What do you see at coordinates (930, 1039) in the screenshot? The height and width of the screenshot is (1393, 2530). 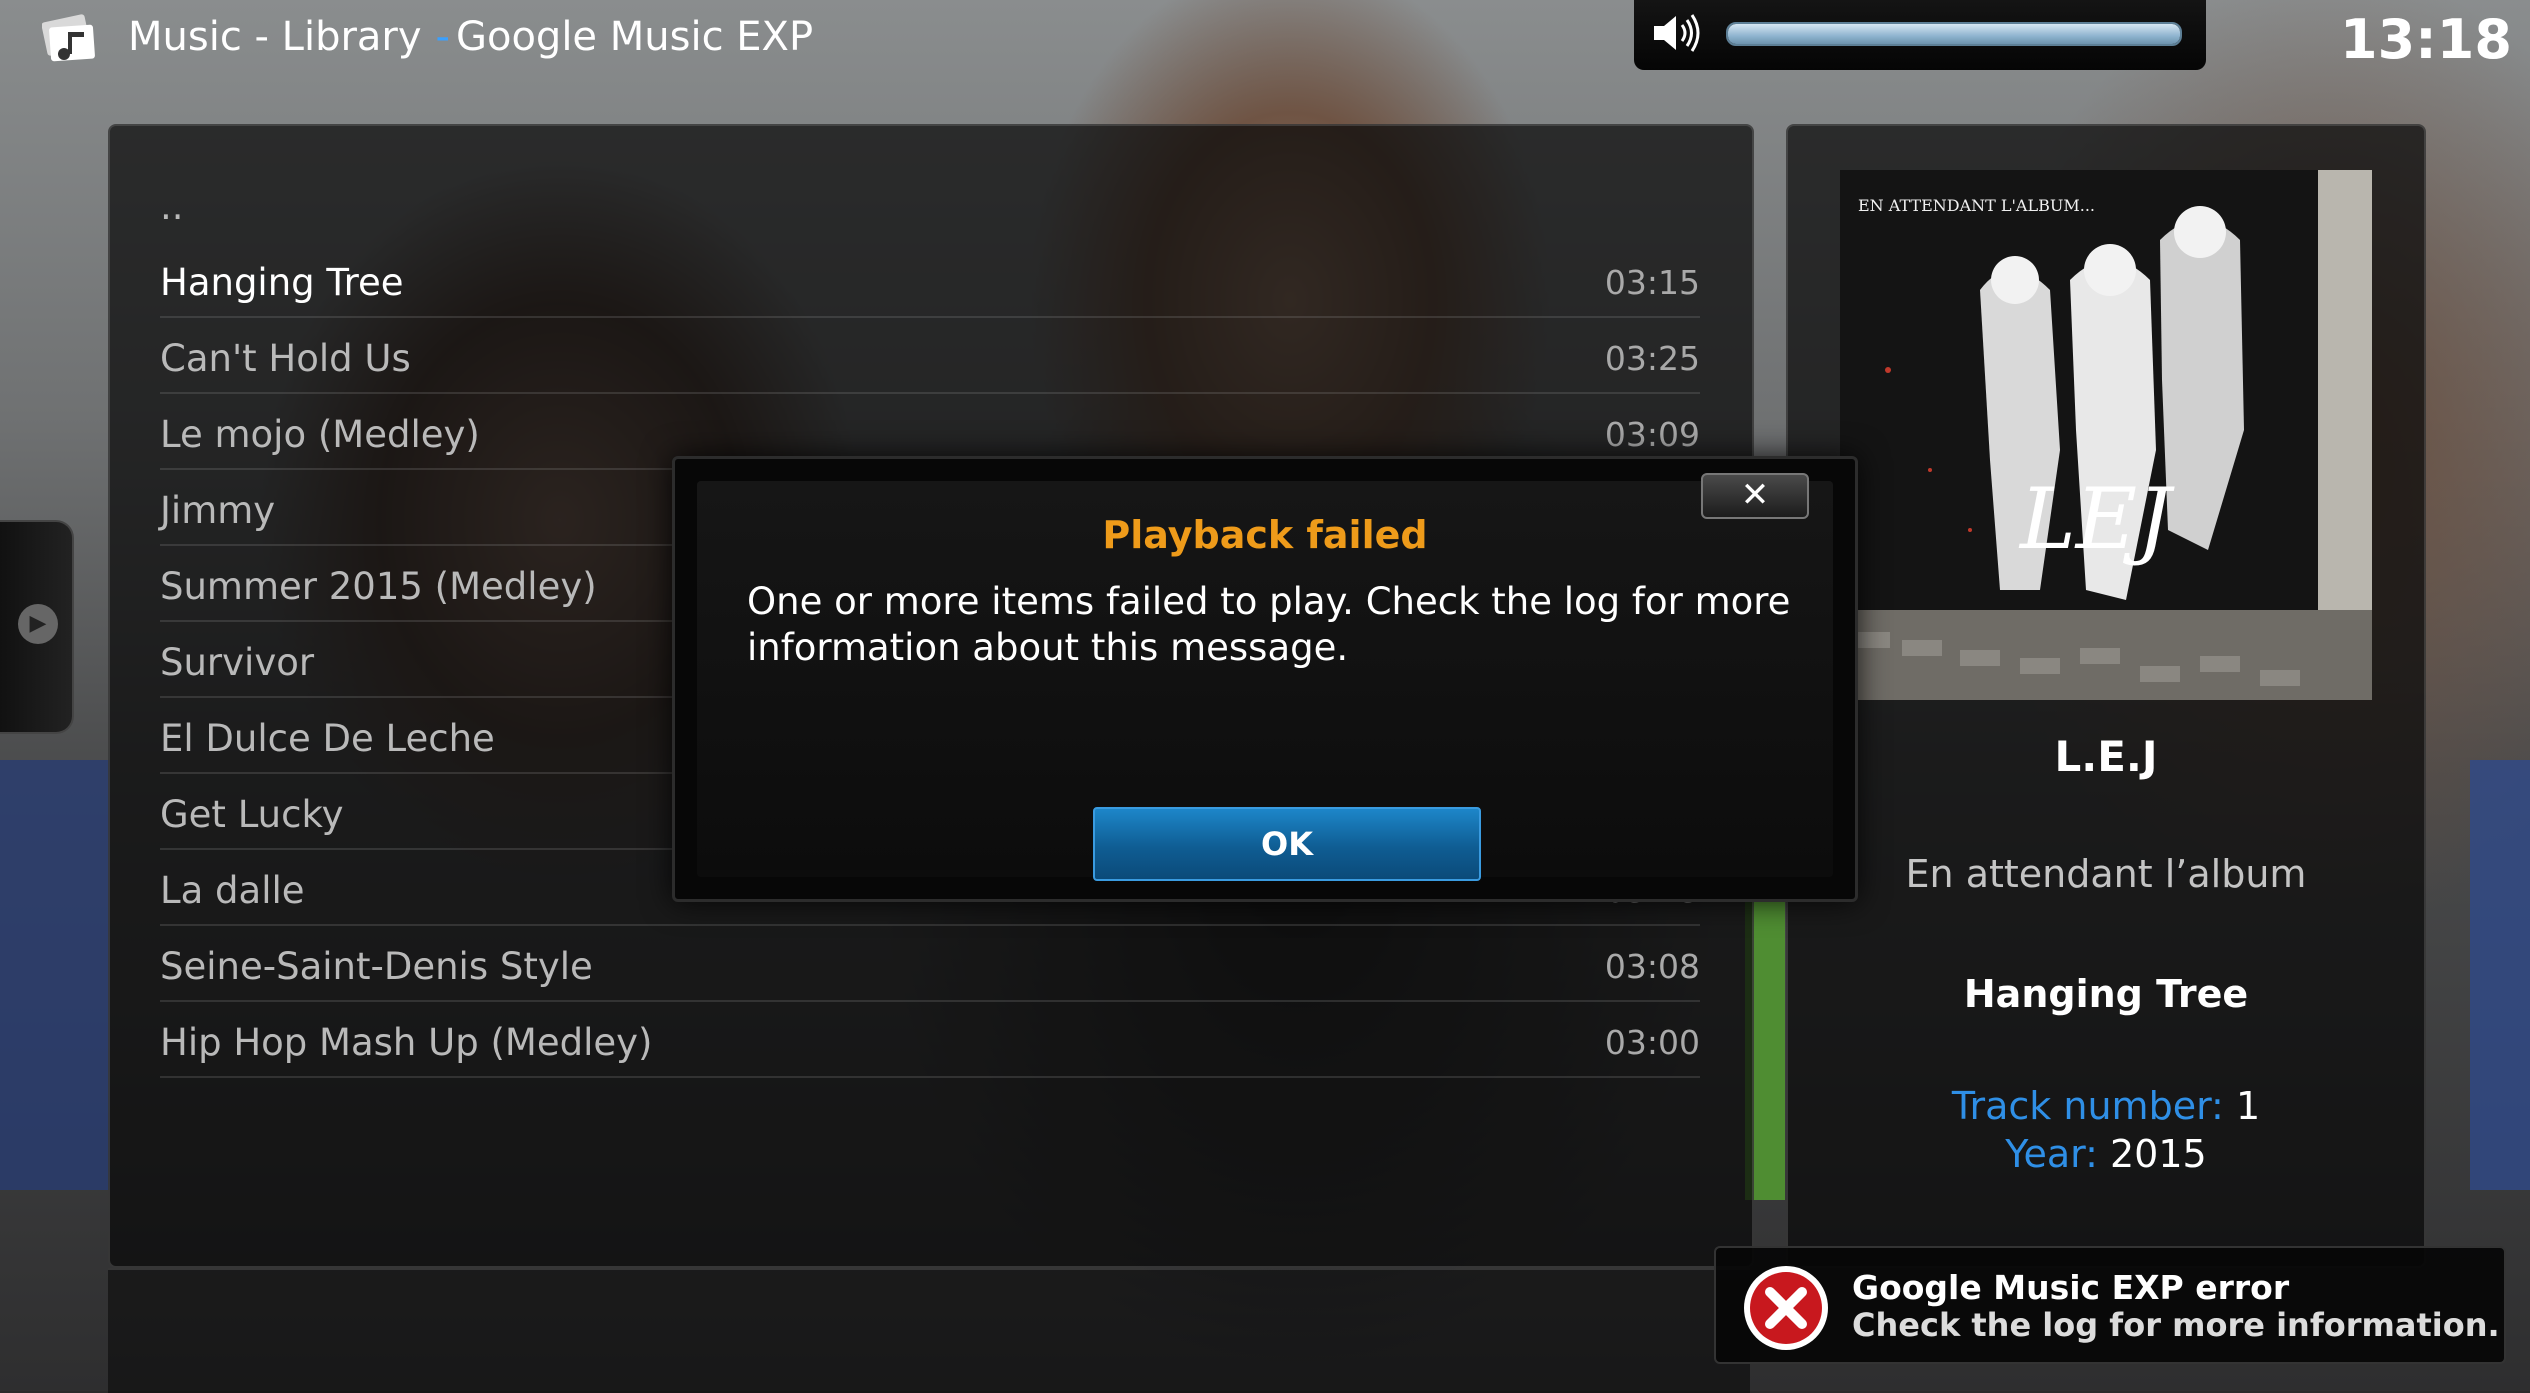 I see `list-item: Hip Hop Mash Up (Medley) 03:00` at bounding box center [930, 1039].